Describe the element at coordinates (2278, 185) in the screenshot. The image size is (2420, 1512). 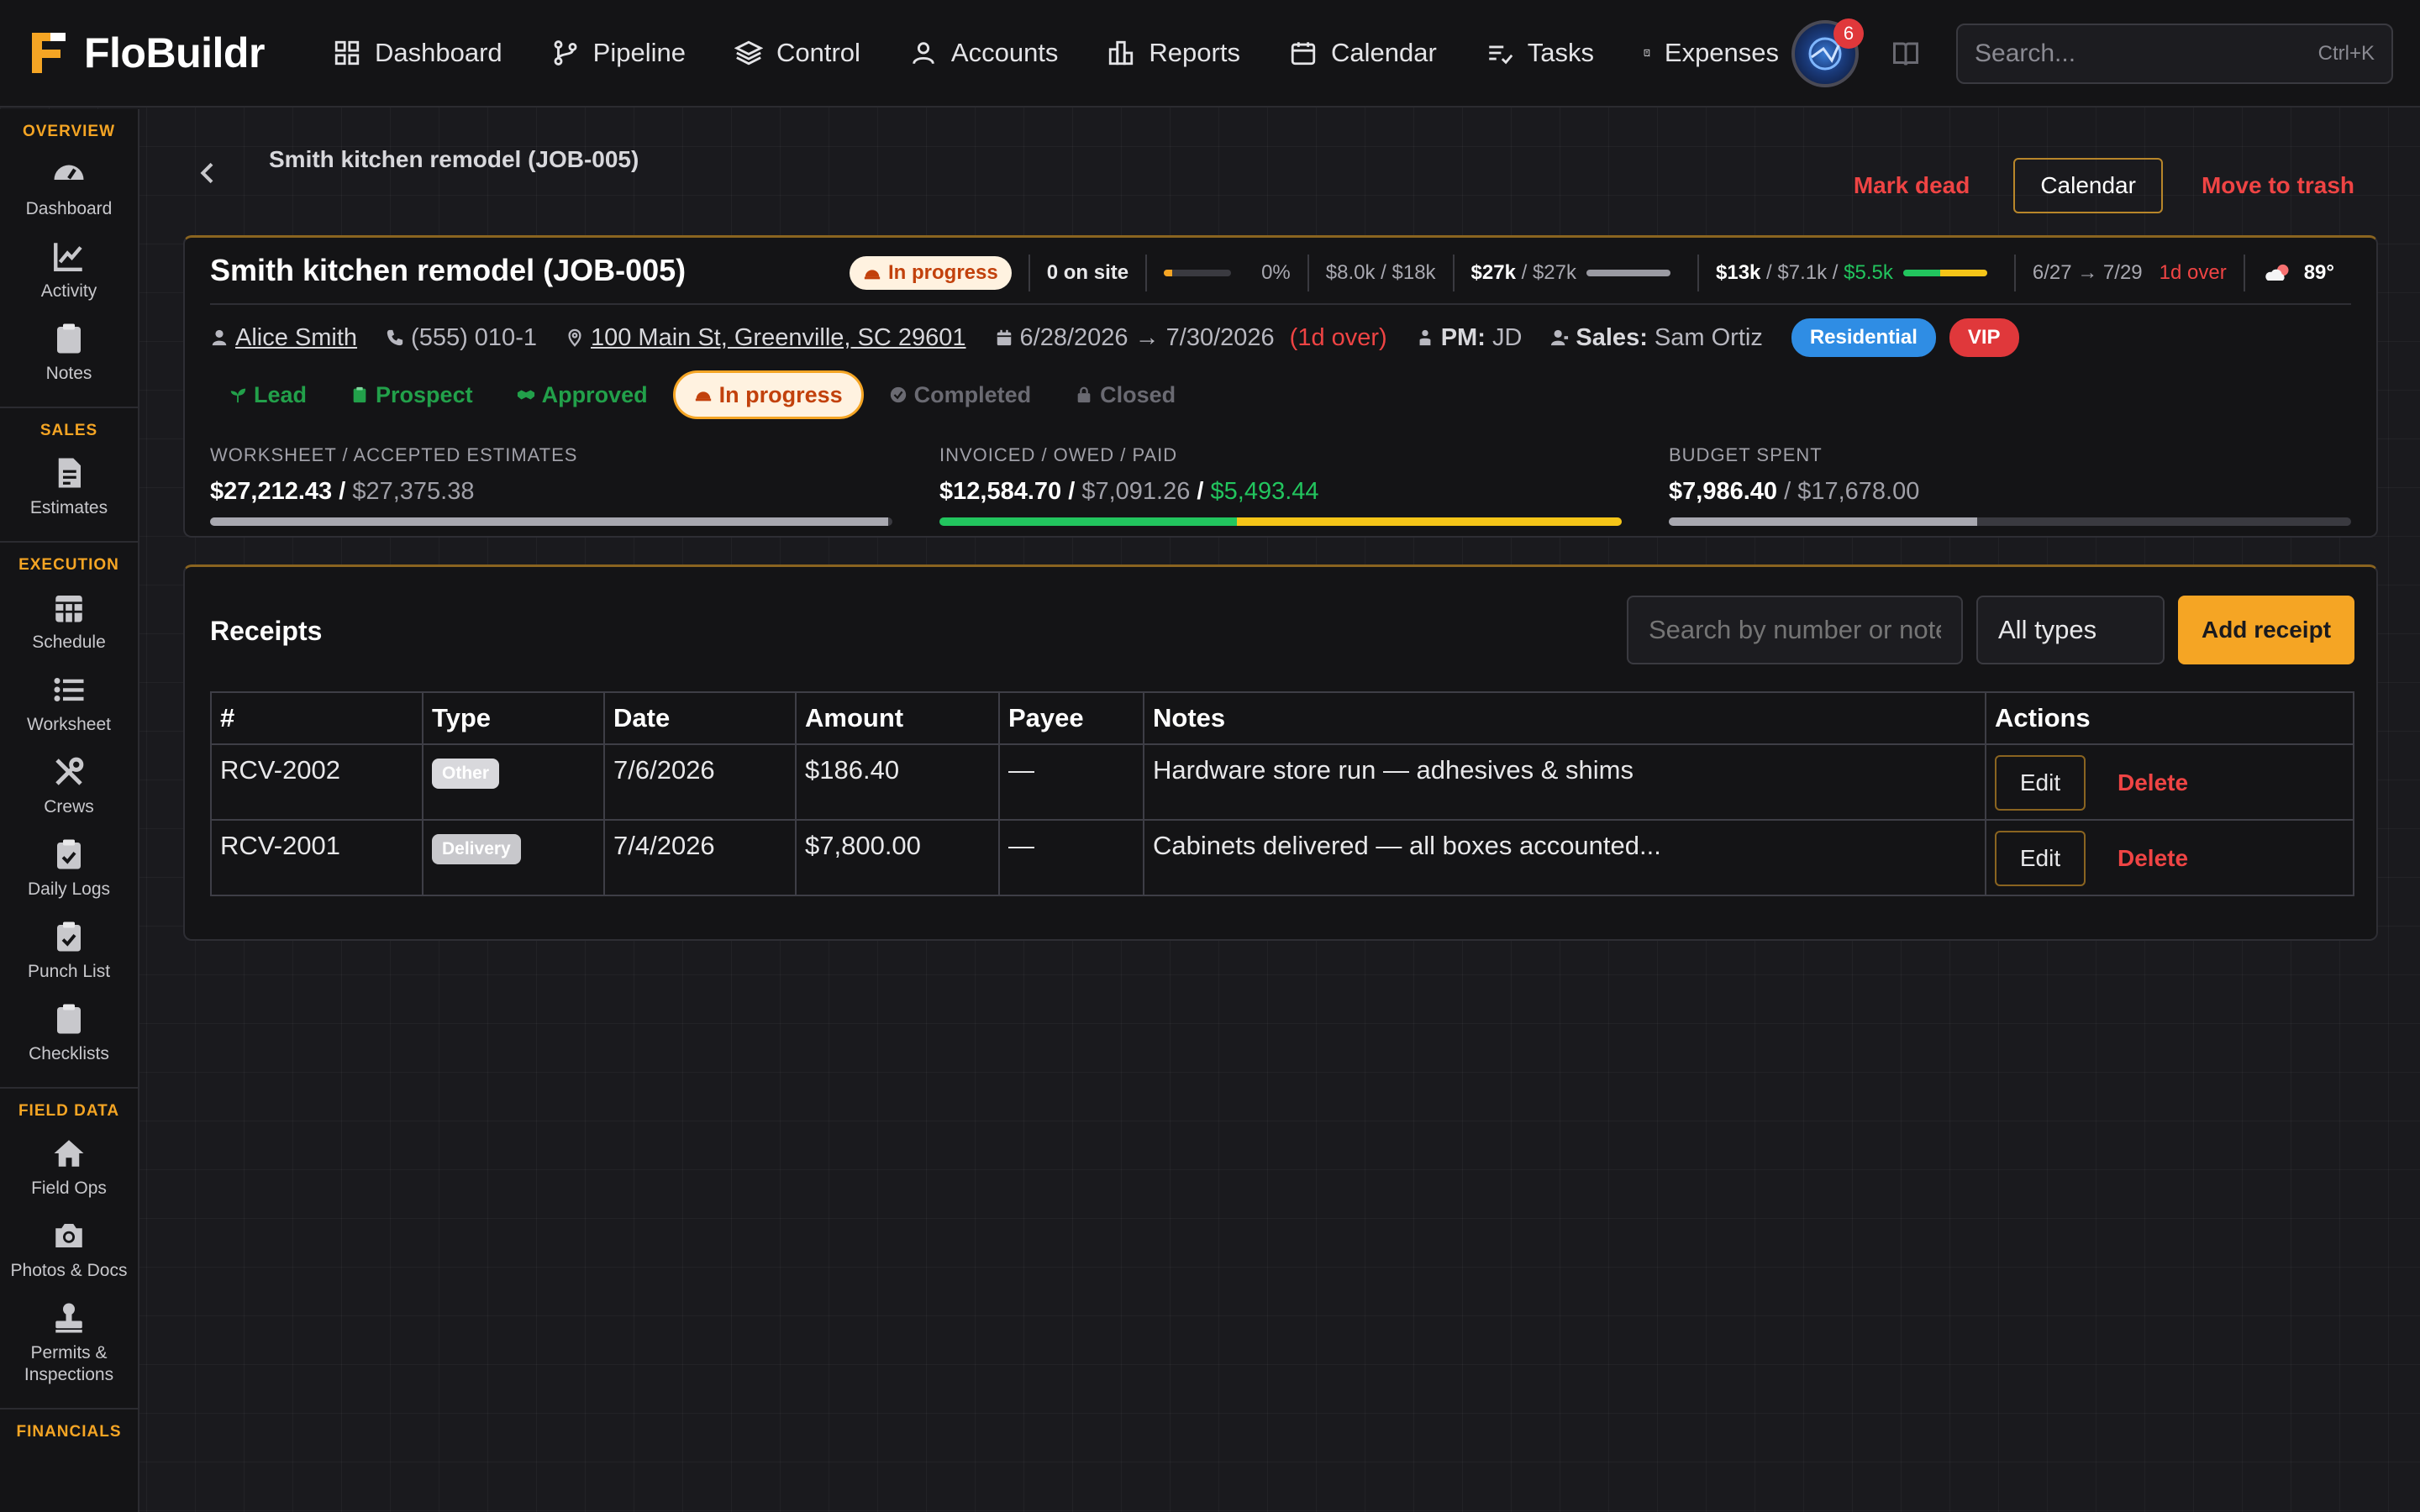
I see `move-to-trash-button: Move to trash` at that location.